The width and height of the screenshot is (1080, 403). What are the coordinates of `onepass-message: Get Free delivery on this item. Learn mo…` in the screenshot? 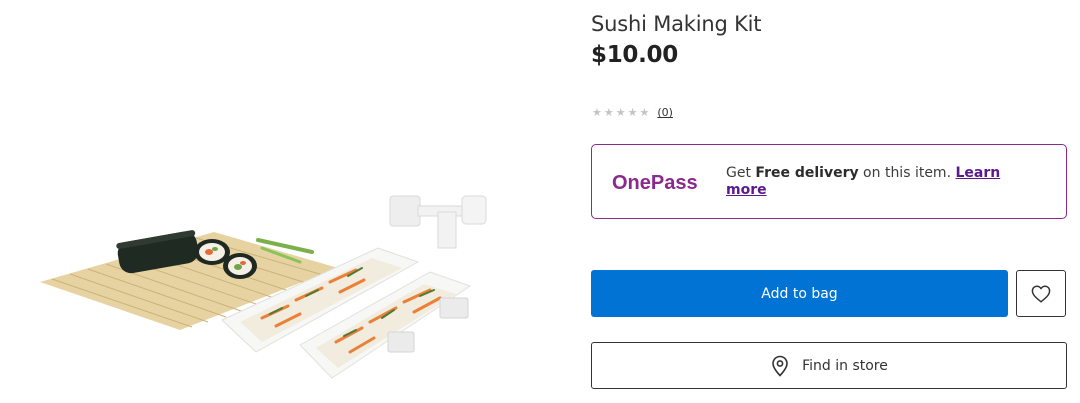 It's located at (881, 182).